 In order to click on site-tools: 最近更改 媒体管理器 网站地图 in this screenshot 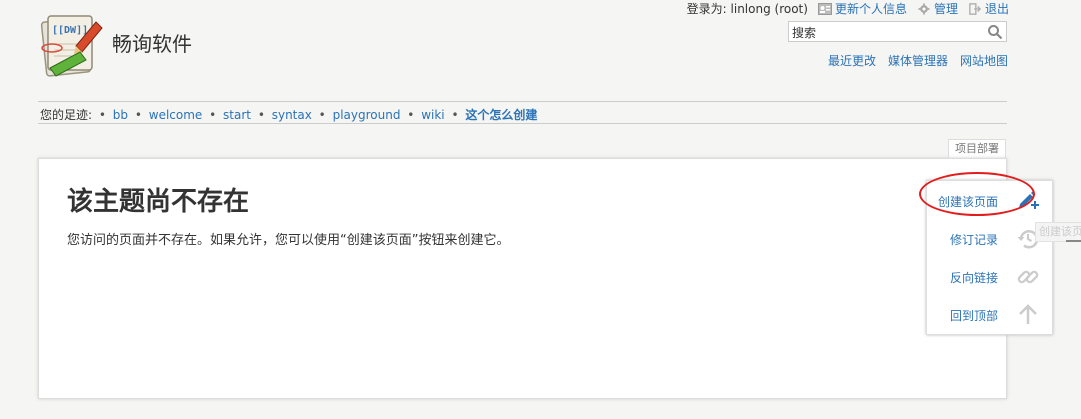, I will do `click(918, 60)`.